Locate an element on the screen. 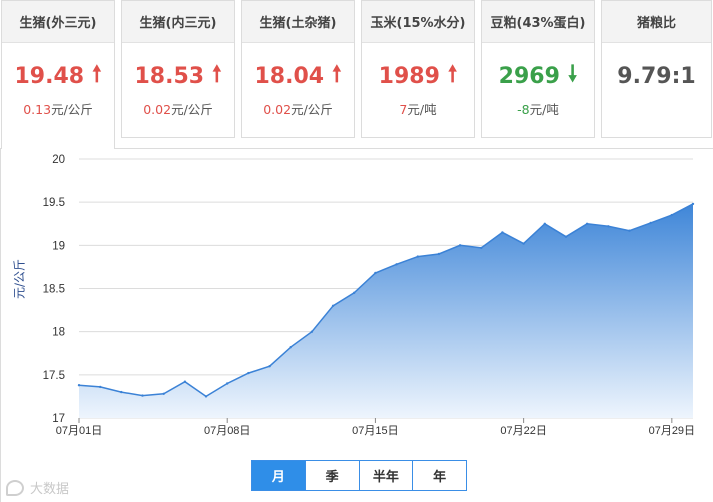 The height and width of the screenshot is (502, 713). card-title: 猪粮比 is located at coordinates (656, 22).